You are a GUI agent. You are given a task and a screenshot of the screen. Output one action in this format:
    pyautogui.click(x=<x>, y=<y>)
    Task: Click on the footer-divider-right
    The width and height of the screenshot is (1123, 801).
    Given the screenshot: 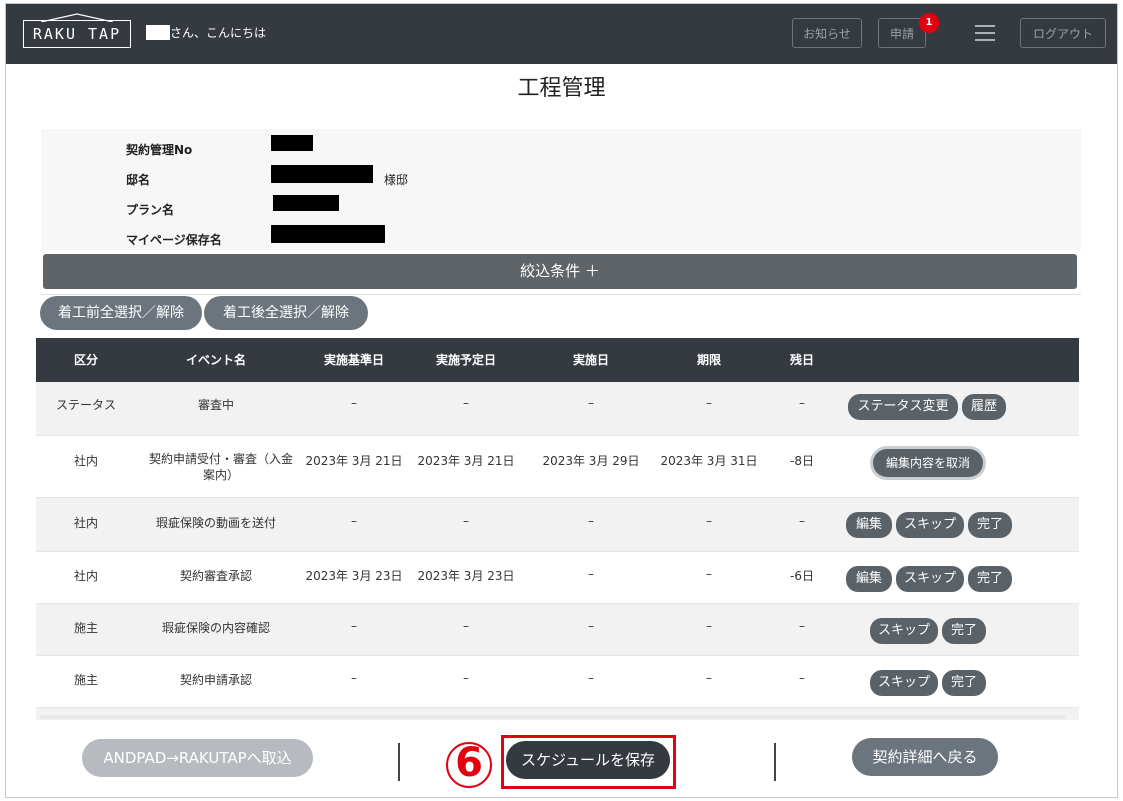 What is the action you would take?
    pyautogui.click(x=775, y=762)
    